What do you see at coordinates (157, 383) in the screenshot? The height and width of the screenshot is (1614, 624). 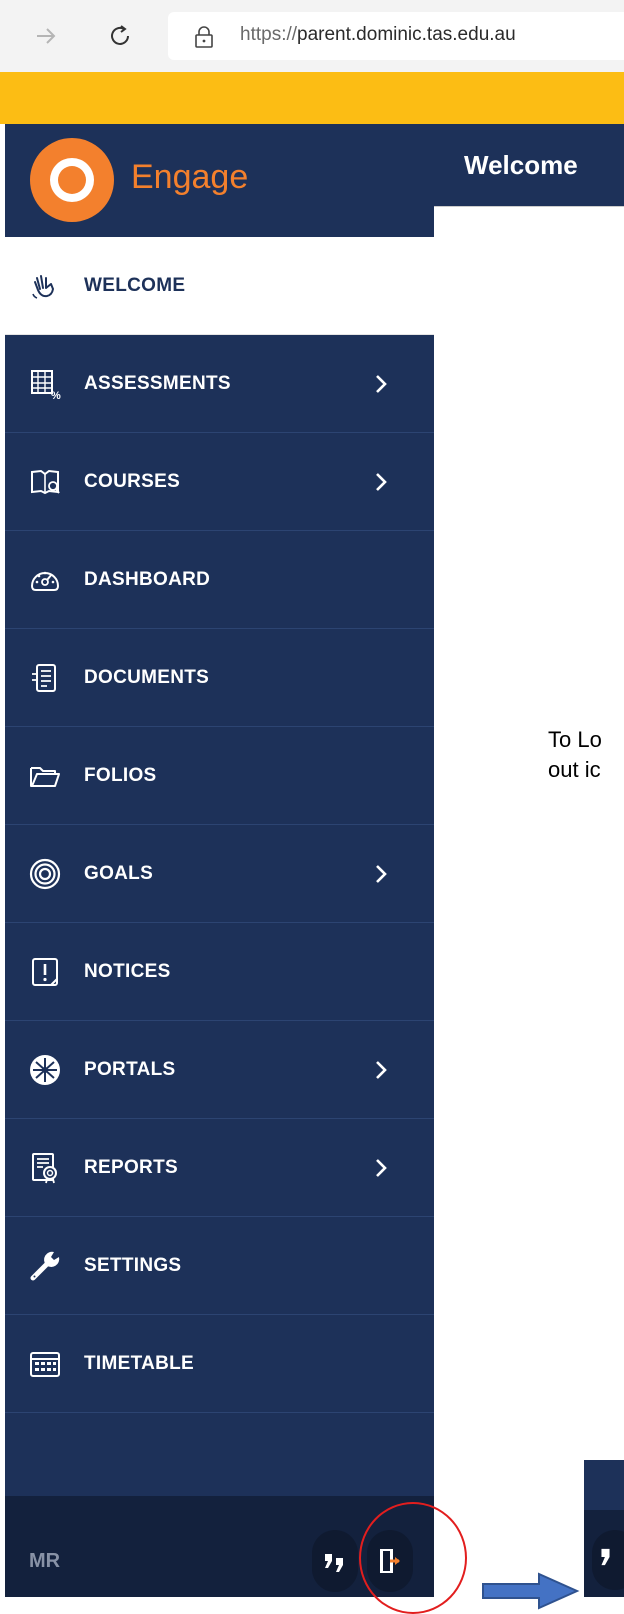 I see `sidebar-item-label: ASSESSMENTS` at bounding box center [157, 383].